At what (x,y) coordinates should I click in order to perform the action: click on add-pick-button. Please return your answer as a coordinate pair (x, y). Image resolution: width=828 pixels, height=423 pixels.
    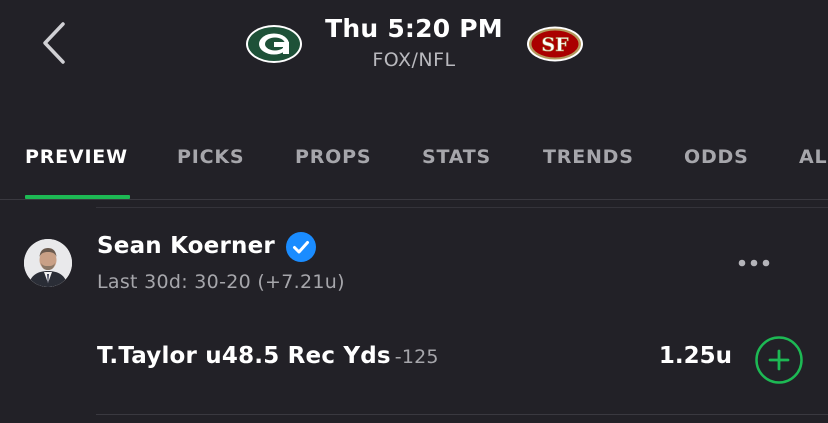
    Looking at the image, I should click on (779, 360).